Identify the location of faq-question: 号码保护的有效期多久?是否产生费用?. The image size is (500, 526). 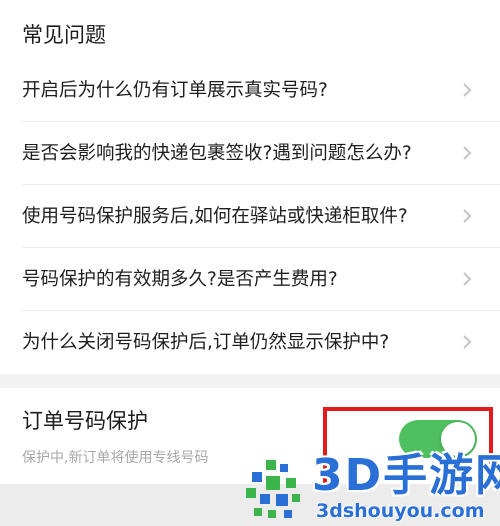
(180, 279).